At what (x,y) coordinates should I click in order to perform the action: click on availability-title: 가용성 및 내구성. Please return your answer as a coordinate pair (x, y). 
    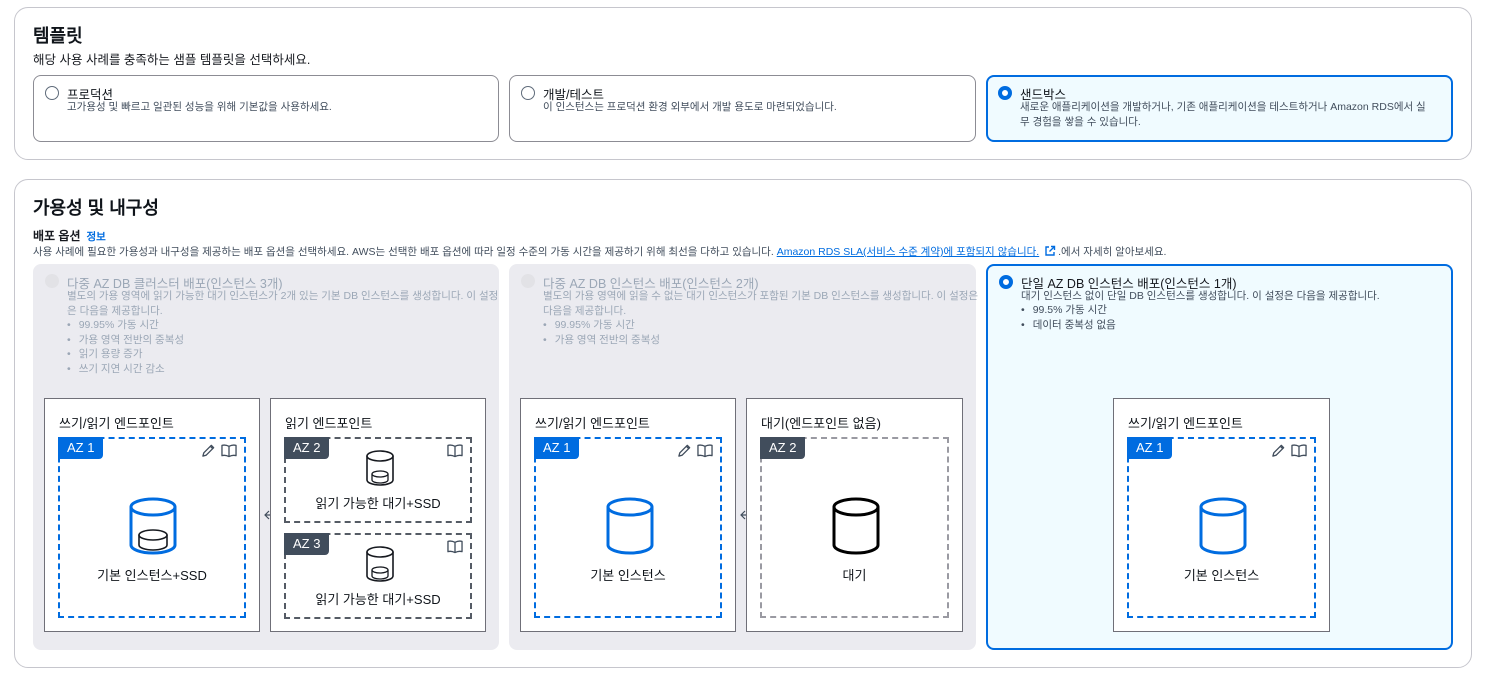
    Looking at the image, I should click on (96, 208).